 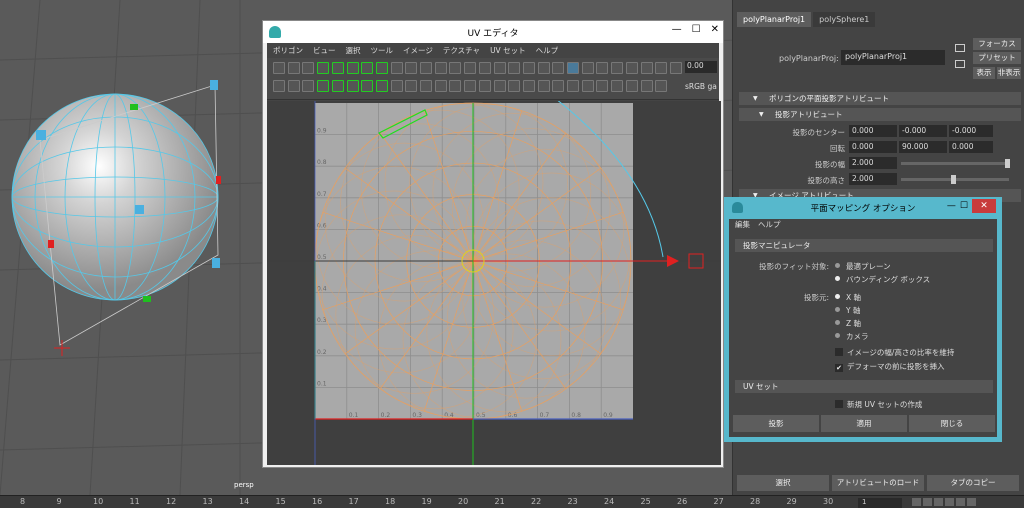 I want to click on checkbox-keep-ratio: イメージの幅/高さの比率を維持, so click(x=894, y=352).